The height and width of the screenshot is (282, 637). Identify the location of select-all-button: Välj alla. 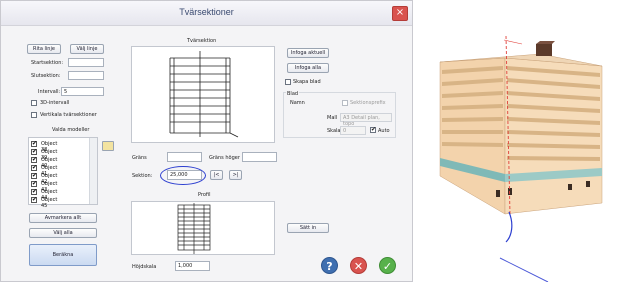
(63, 233).